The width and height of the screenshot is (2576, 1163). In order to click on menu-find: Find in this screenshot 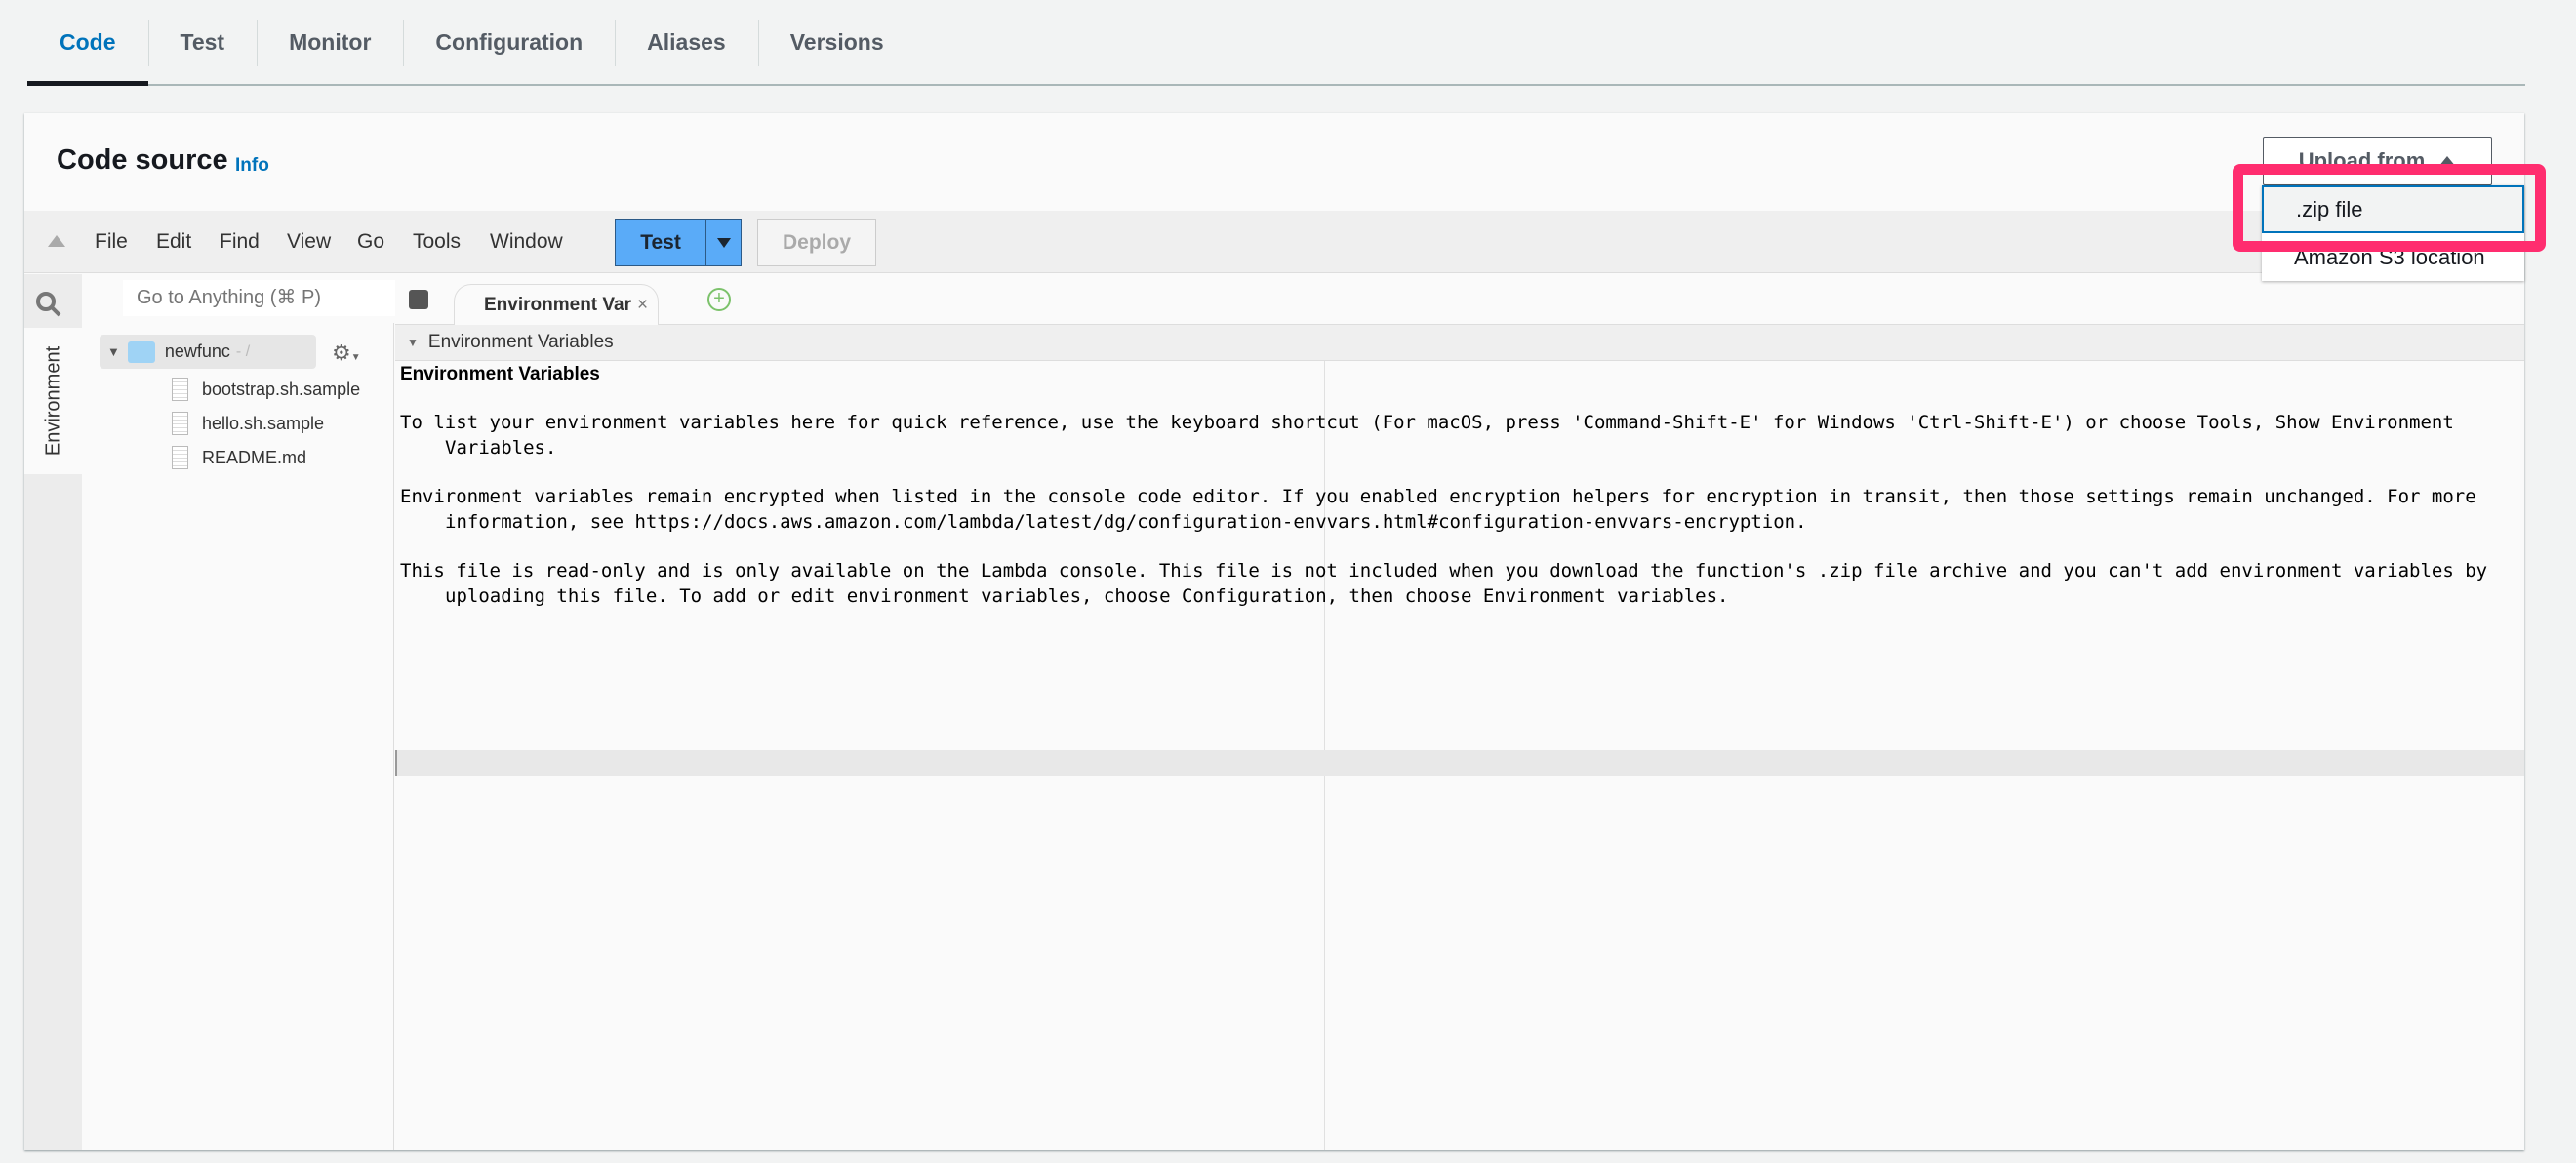, I will do `click(240, 242)`.